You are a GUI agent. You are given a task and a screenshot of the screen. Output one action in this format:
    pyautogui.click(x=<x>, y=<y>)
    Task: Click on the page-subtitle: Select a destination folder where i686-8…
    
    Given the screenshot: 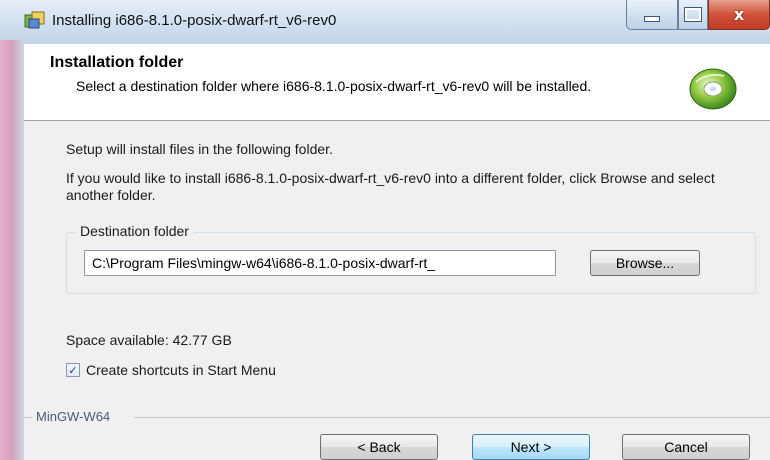 What is the action you would take?
    pyautogui.click(x=334, y=86)
    